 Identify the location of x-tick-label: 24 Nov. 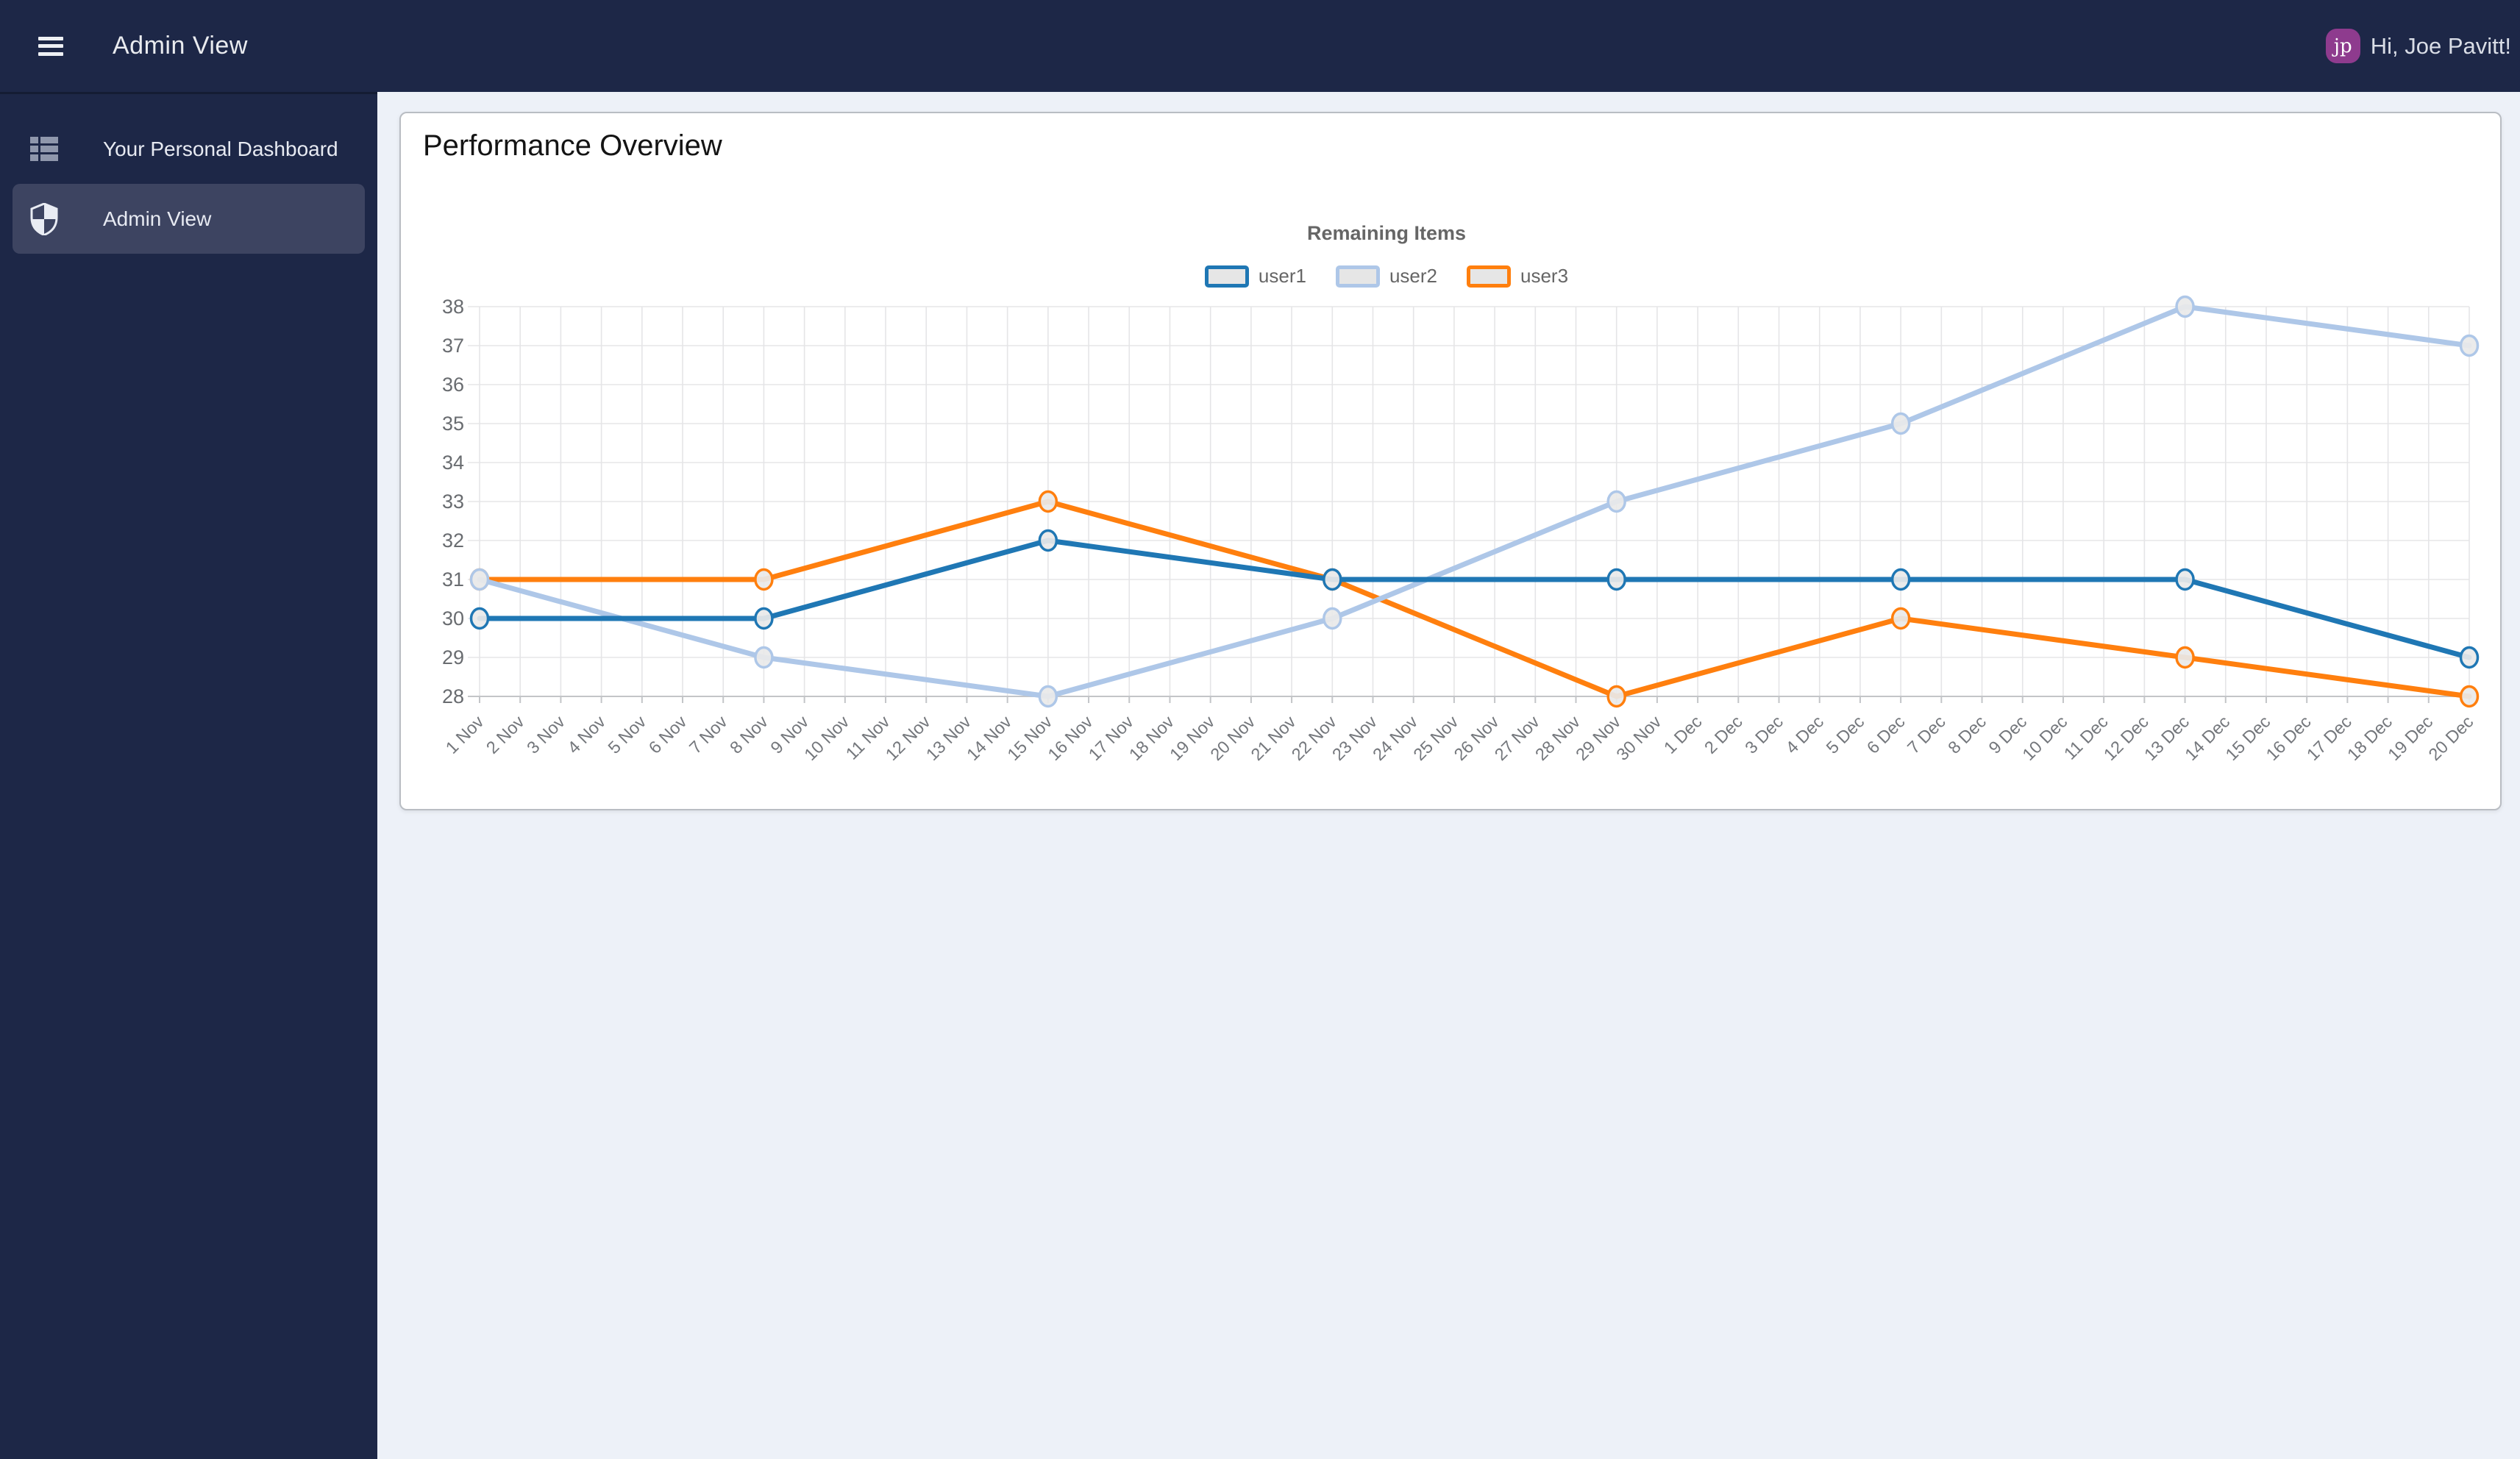
(1395, 738).